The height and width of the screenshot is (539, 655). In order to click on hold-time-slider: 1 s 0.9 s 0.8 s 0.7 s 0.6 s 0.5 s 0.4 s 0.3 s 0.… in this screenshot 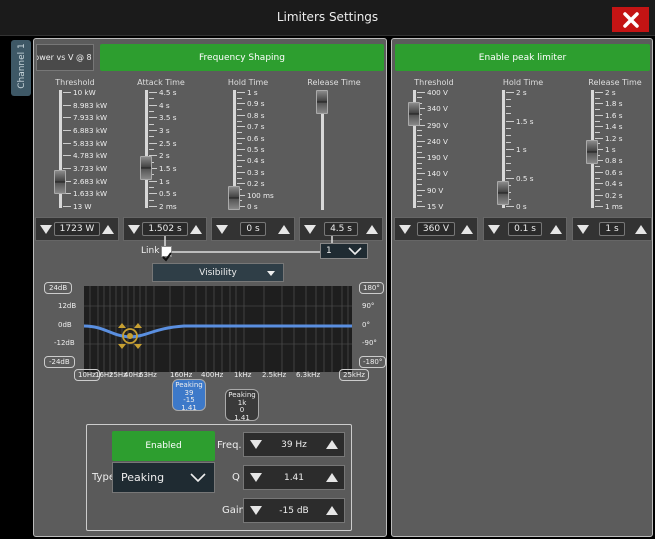, I will do `click(265, 150)`.